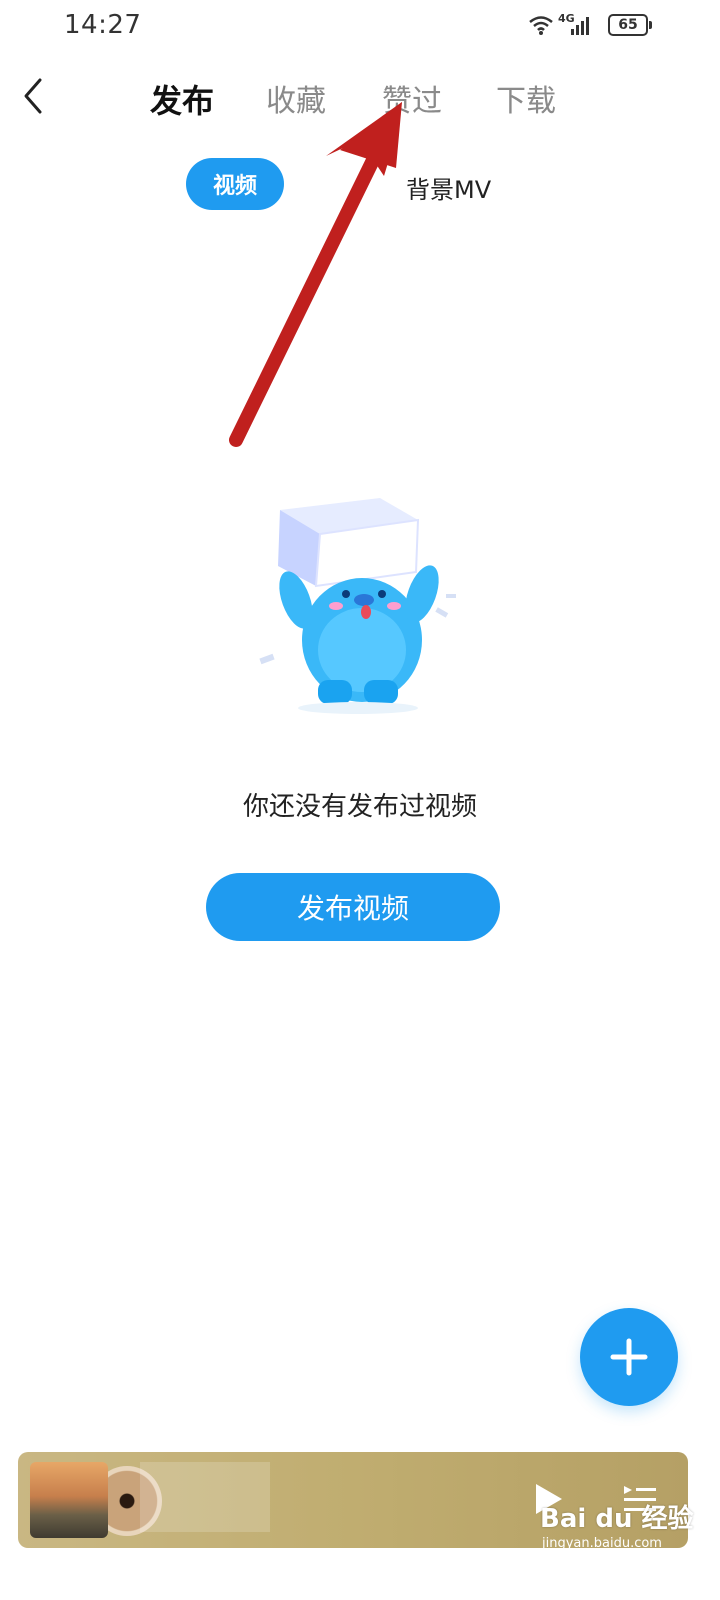  What do you see at coordinates (33, 96) in the screenshot?
I see `chevron-left-icon` at bounding box center [33, 96].